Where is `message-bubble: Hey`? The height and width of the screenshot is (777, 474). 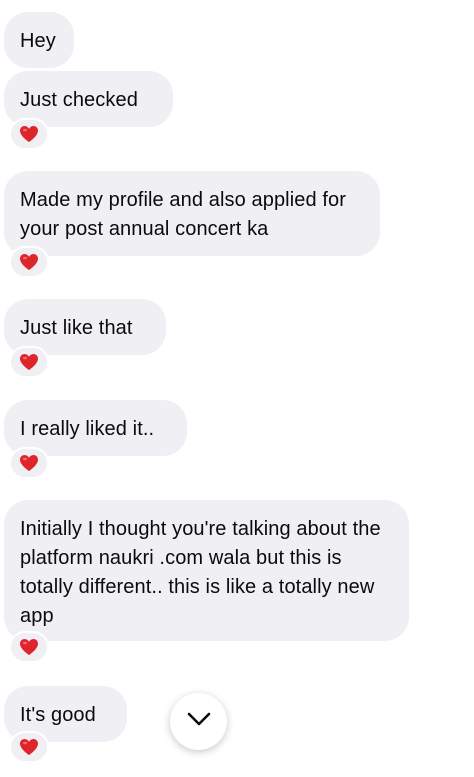
message-bubble: Hey is located at coordinates (39, 40).